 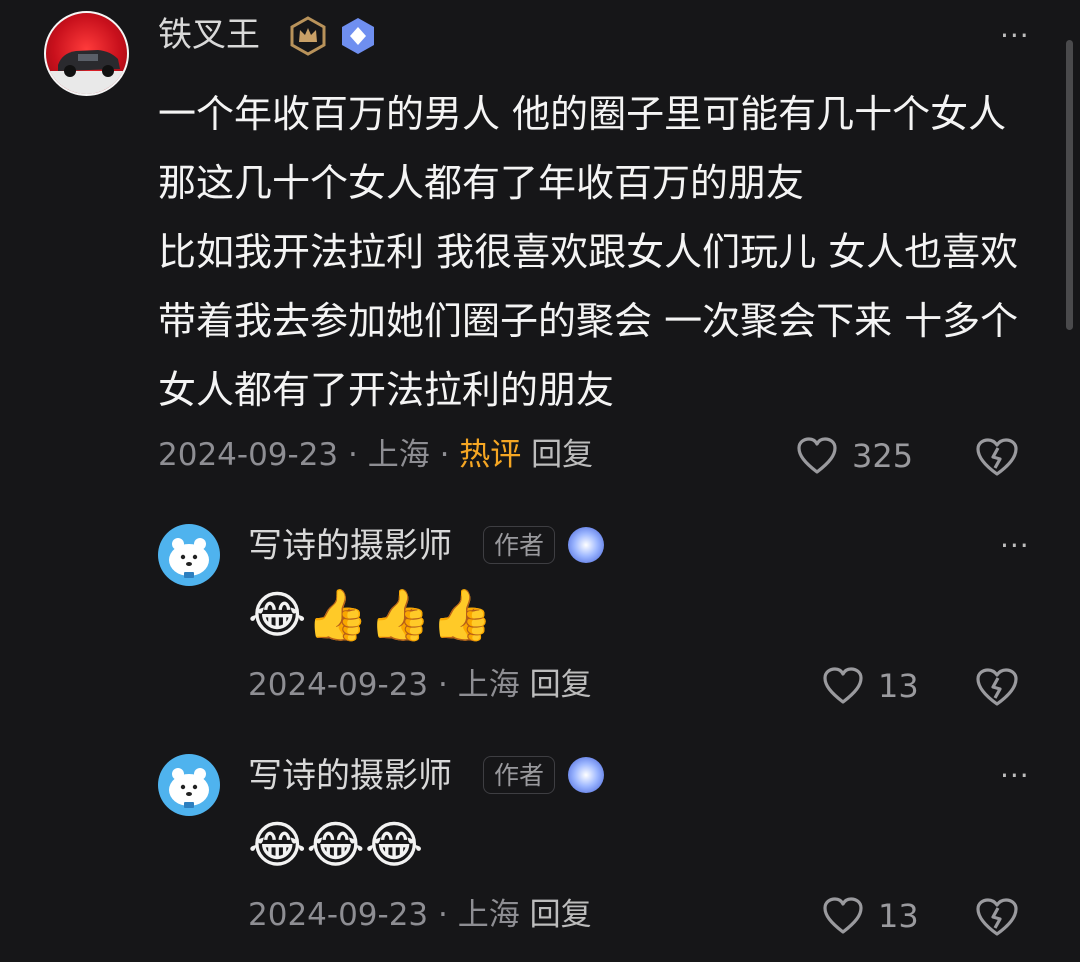 I want to click on car-avatar-image, so click(x=86, y=72).